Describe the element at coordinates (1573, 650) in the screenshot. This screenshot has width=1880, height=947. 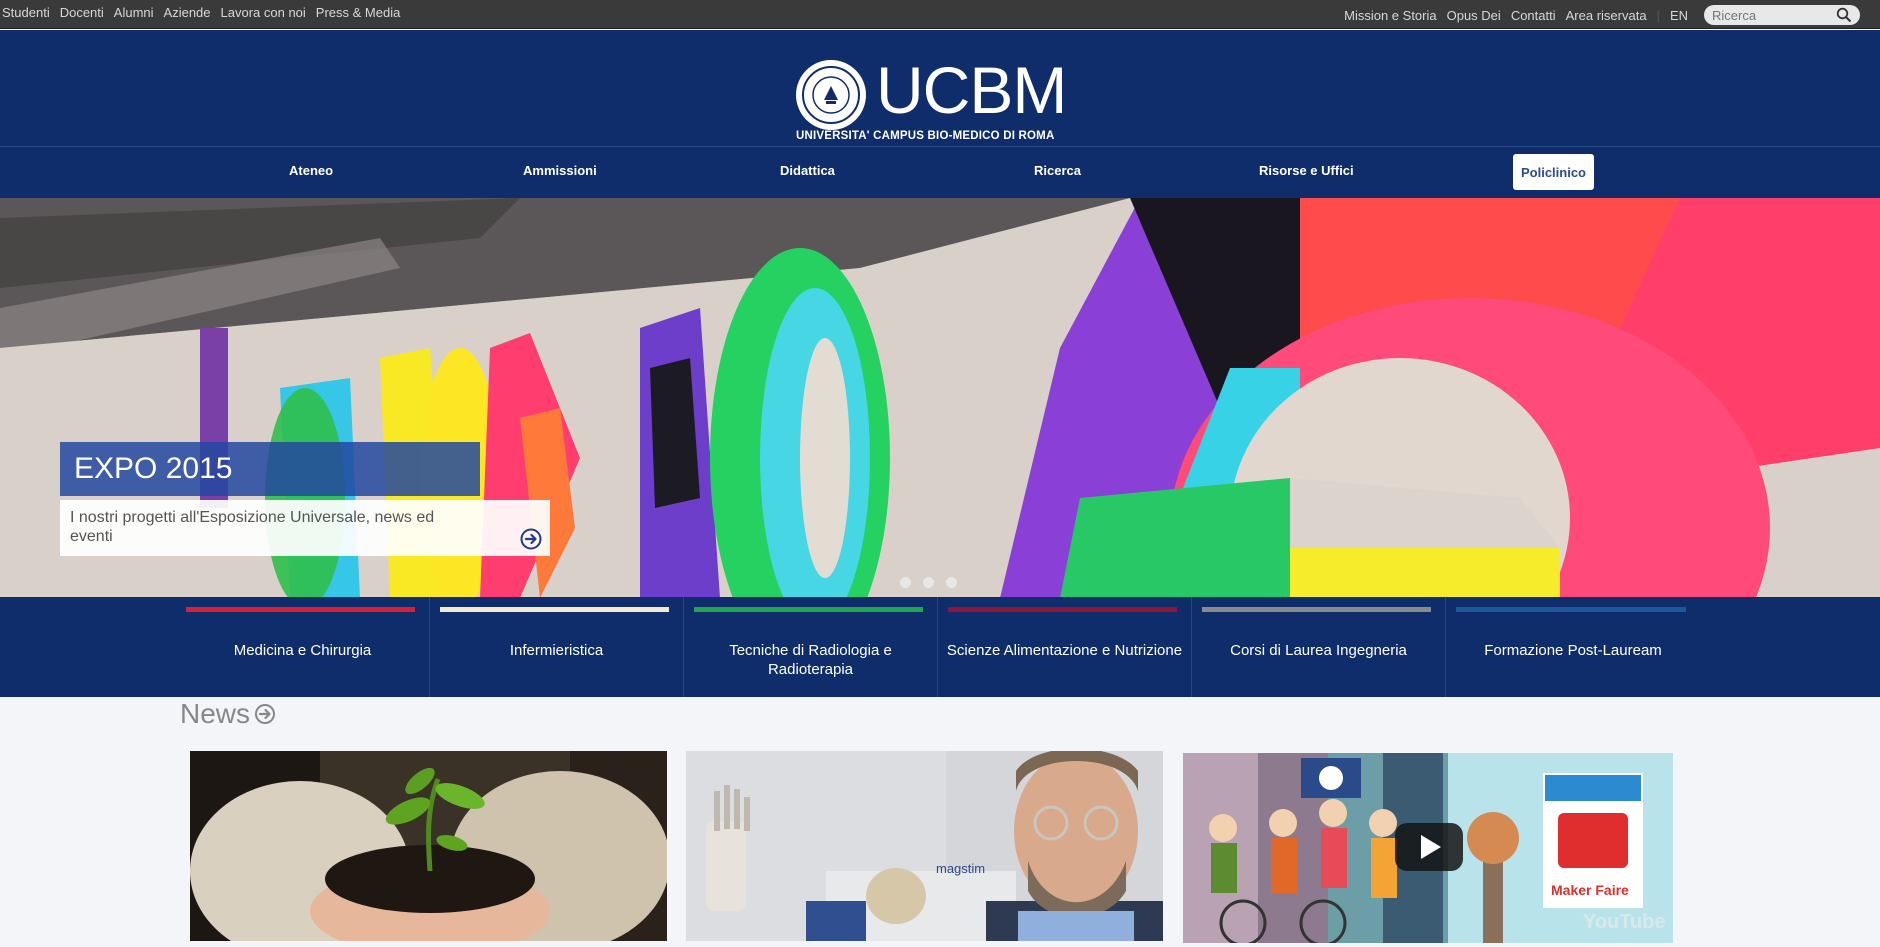
I see `program-label: Formazione Post-Lauream` at that location.